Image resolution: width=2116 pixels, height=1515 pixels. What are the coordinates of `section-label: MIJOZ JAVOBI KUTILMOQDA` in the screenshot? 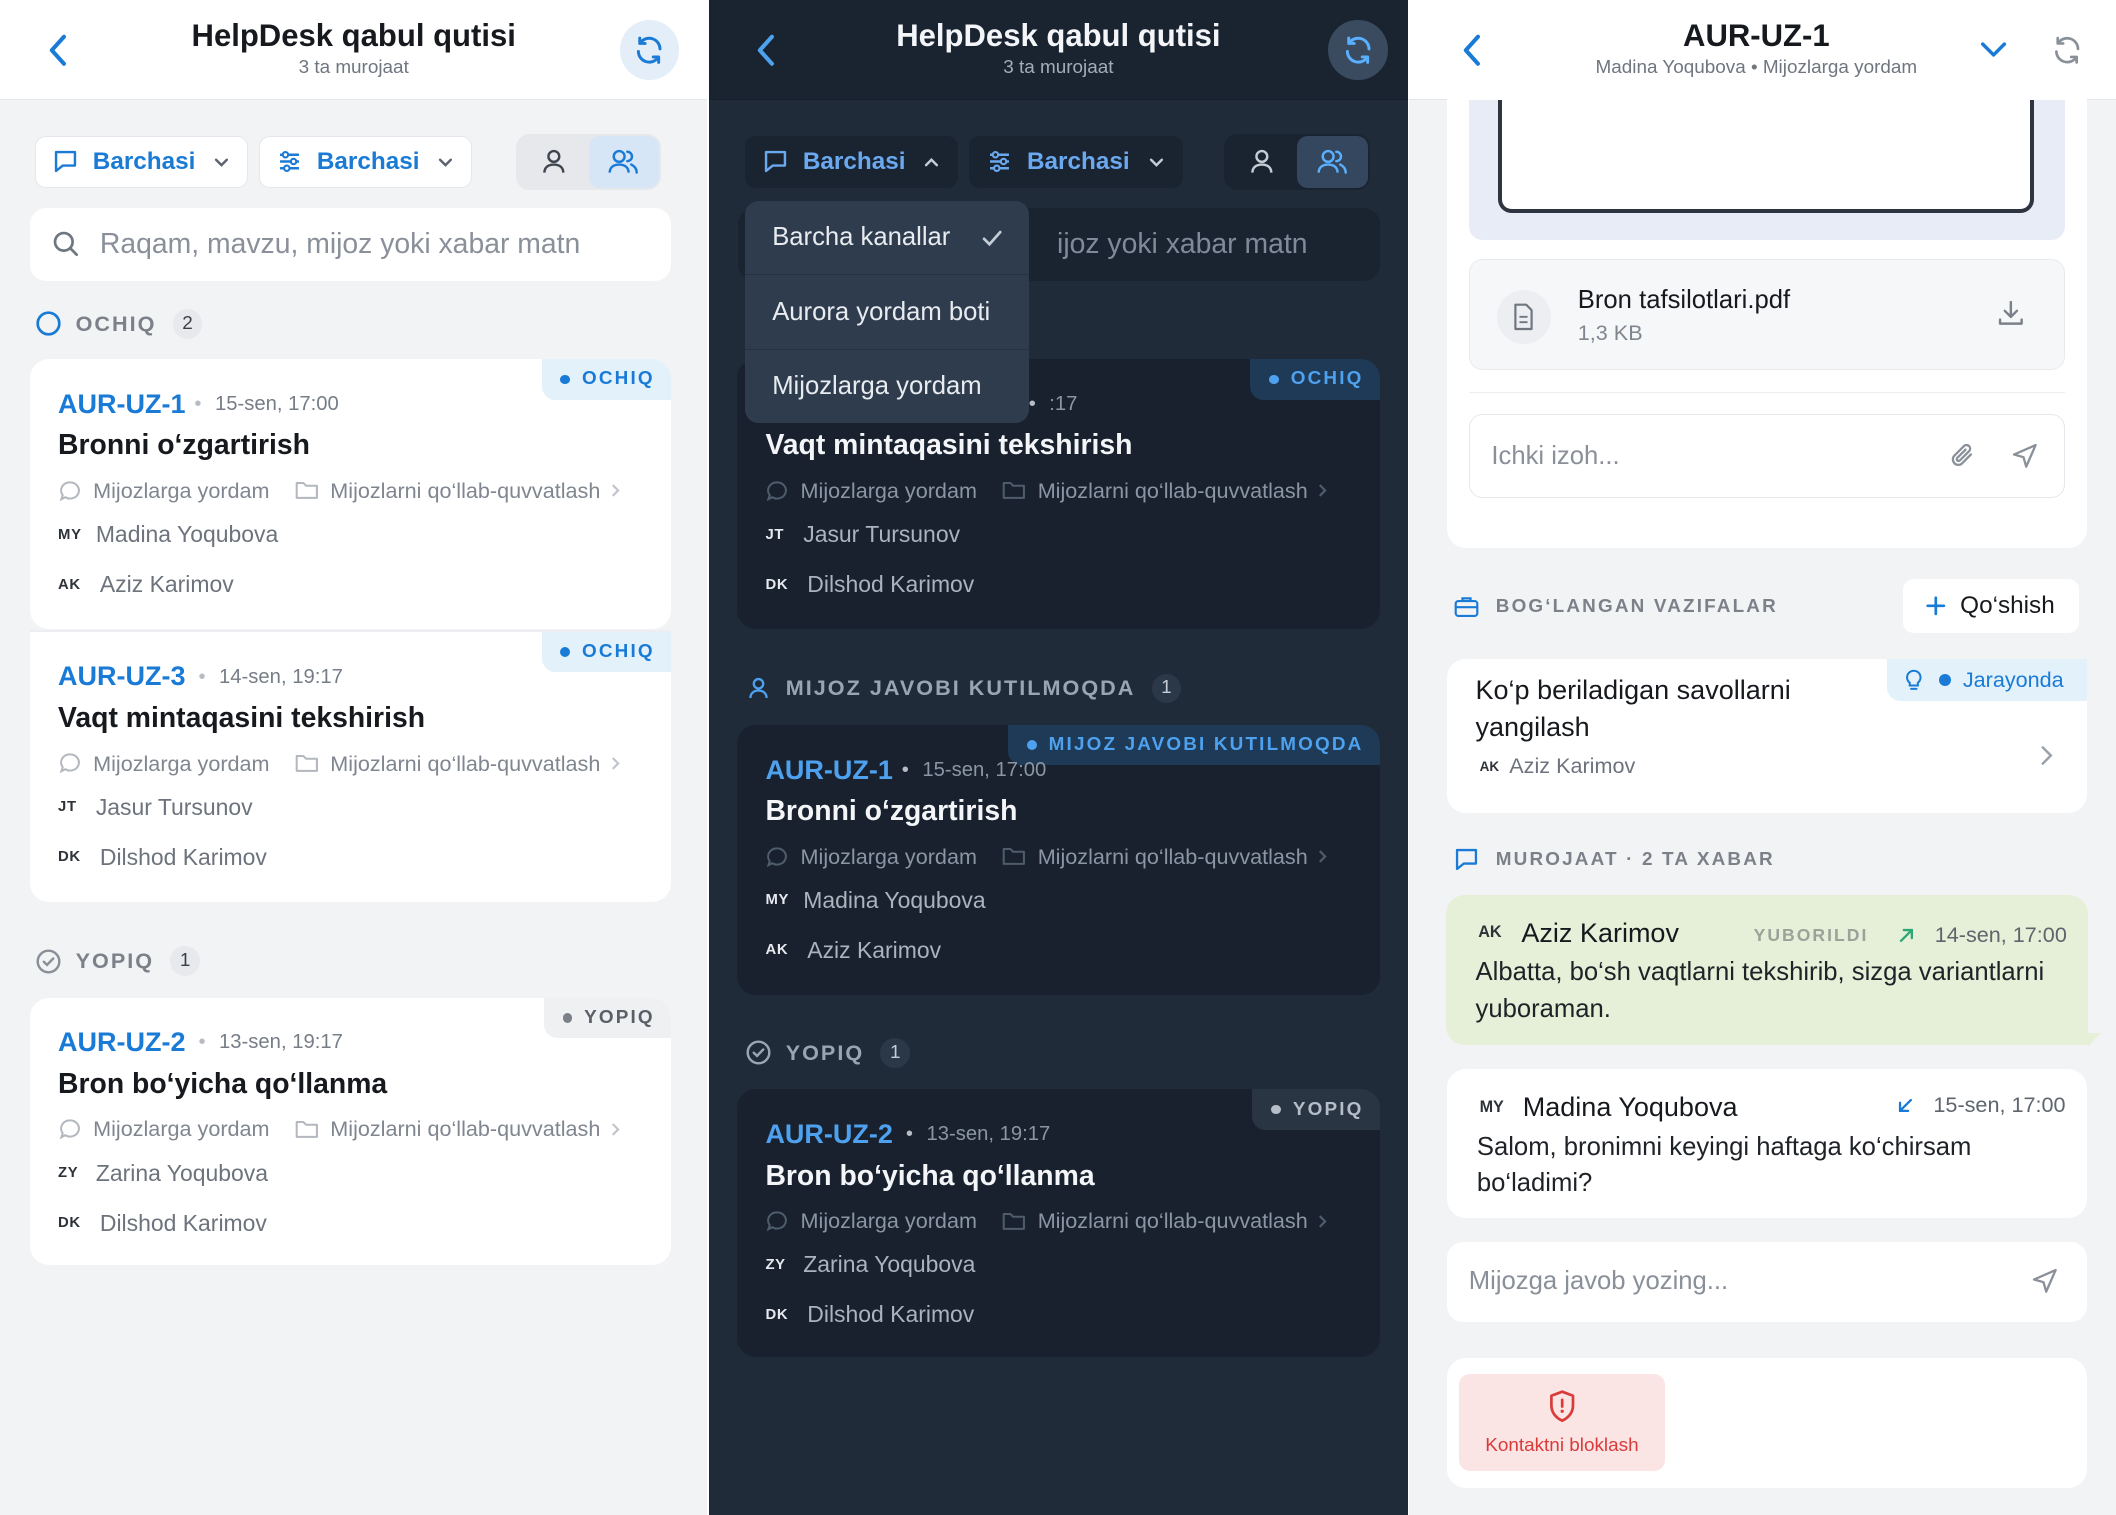 It's located at (960, 688).